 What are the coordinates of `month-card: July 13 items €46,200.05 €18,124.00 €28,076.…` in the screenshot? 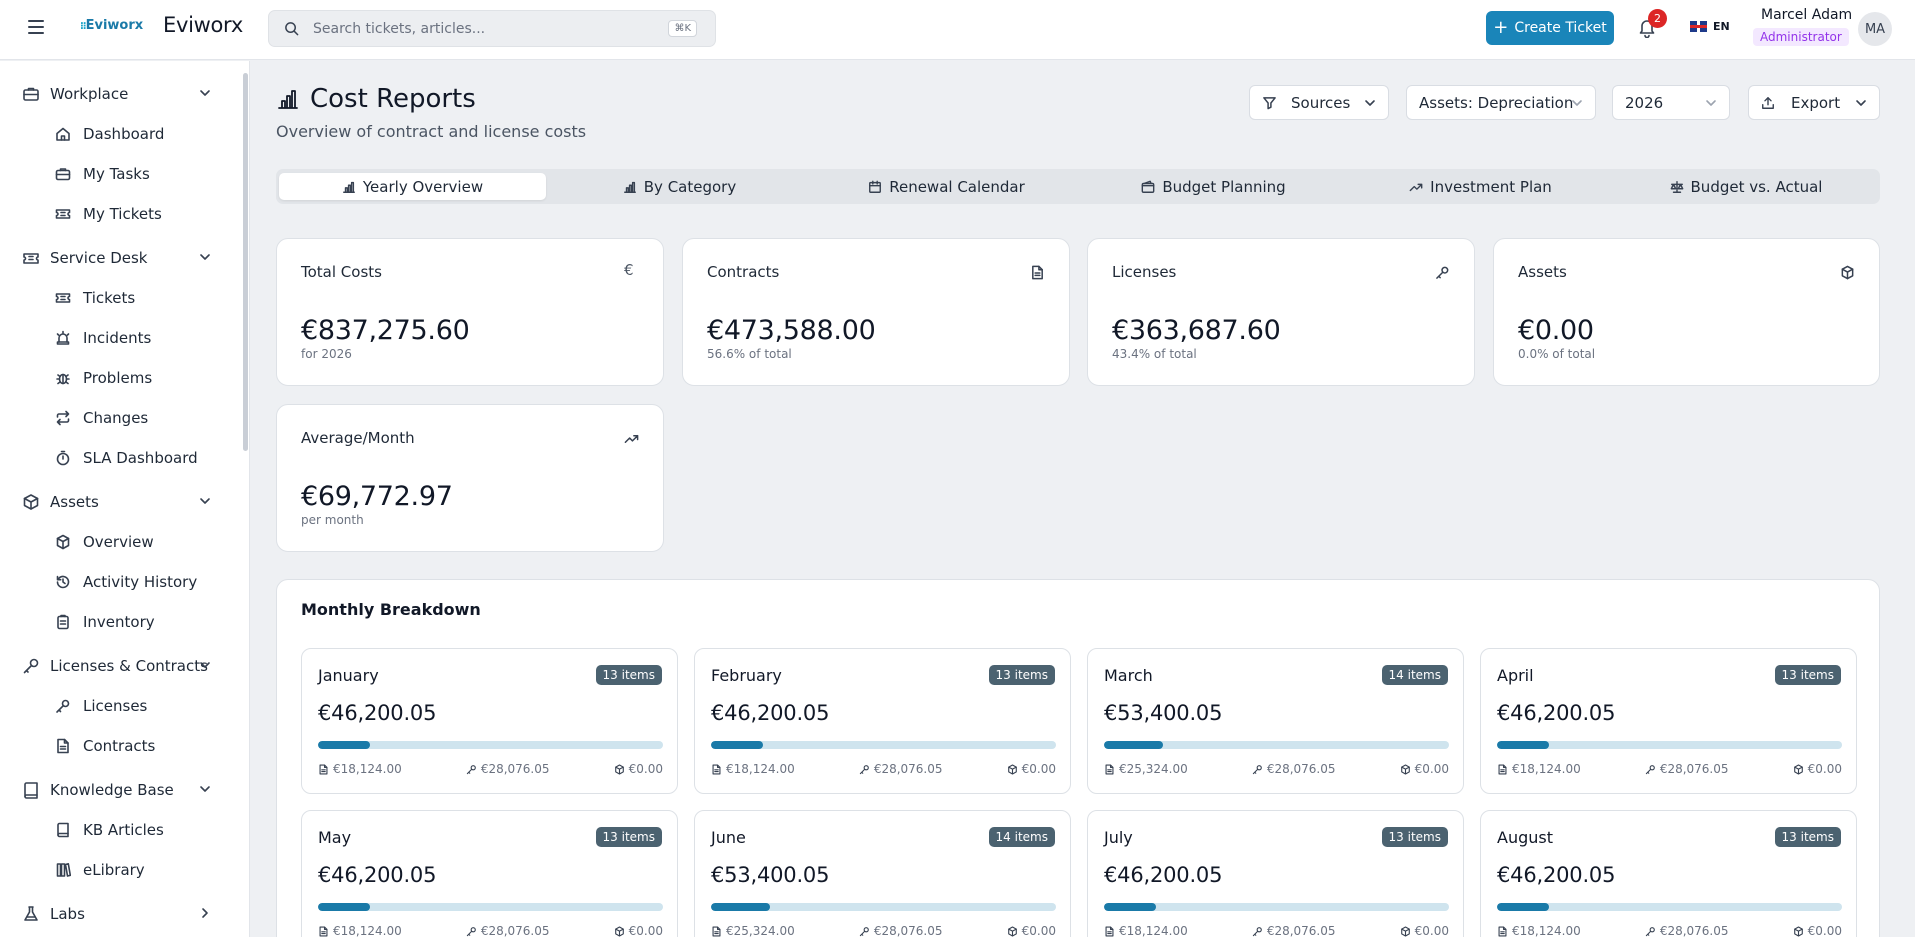 It's located at (1275, 873).